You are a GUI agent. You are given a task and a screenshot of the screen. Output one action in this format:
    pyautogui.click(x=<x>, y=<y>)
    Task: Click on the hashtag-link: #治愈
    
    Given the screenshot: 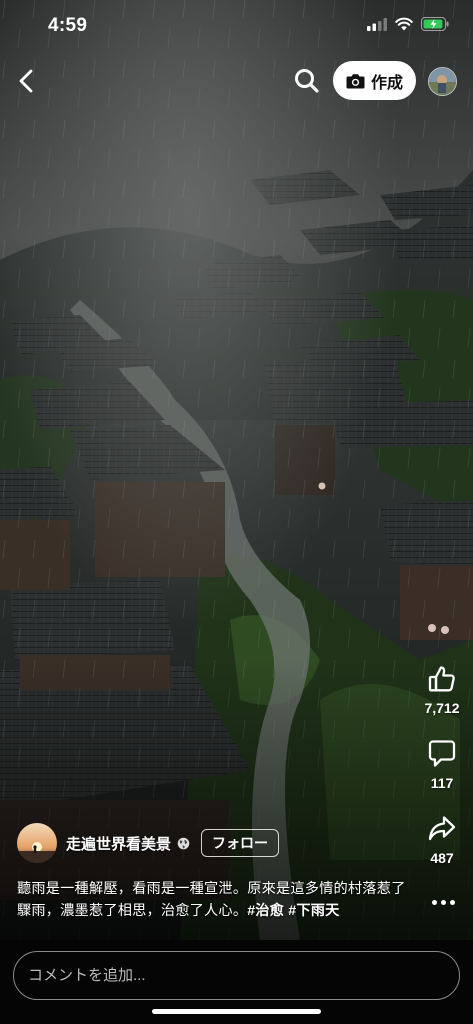 What is the action you would take?
    pyautogui.click(x=265, y=911)
    